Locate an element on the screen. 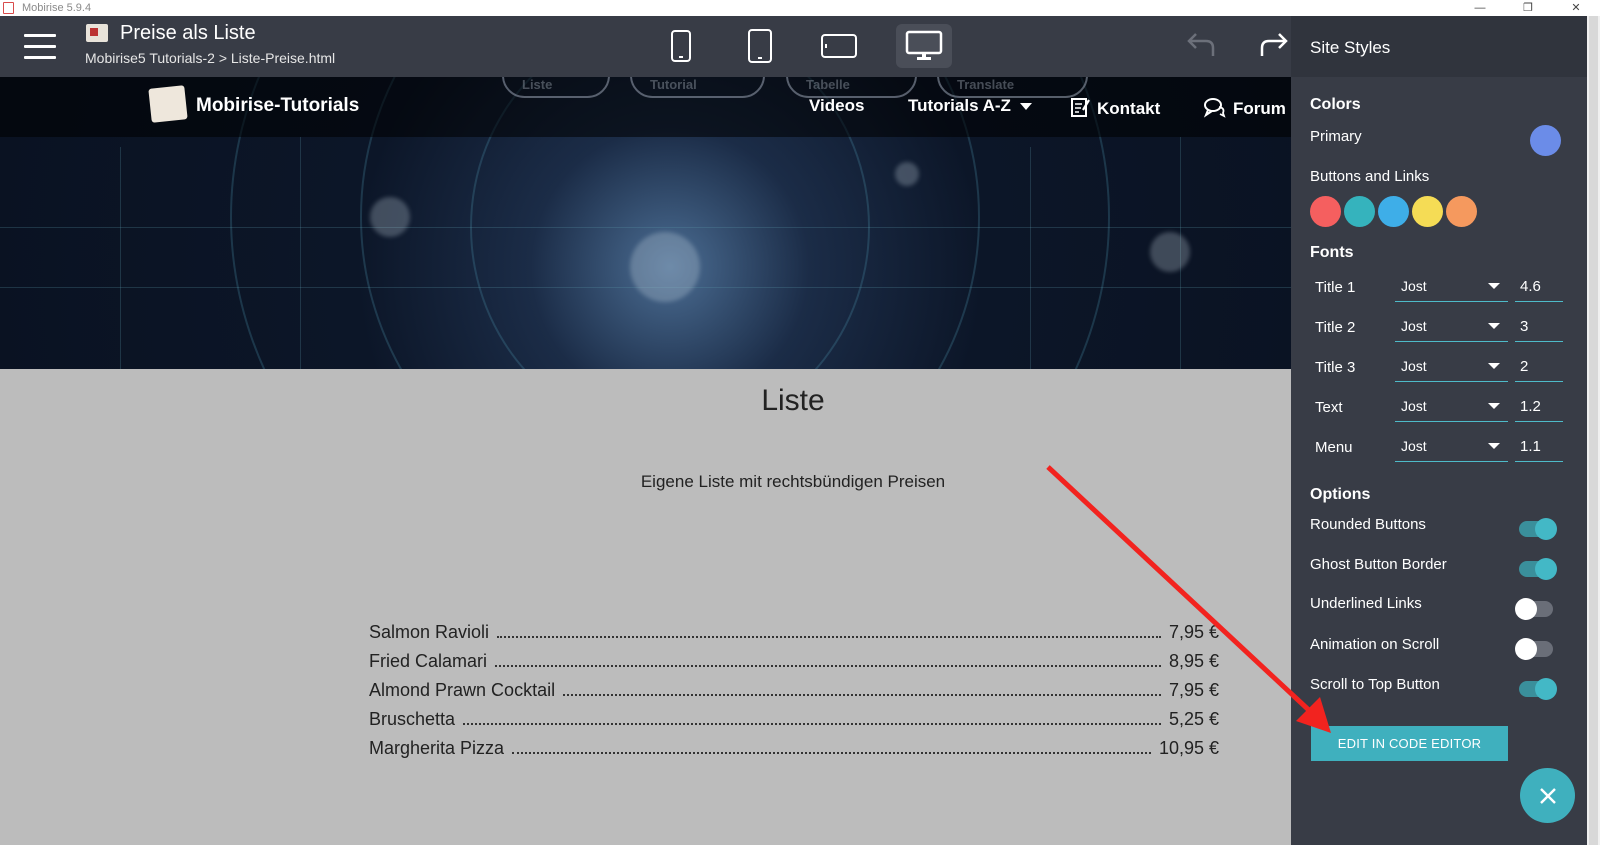  font-row-name: Title 2 is located at coordinates (1335, 327).